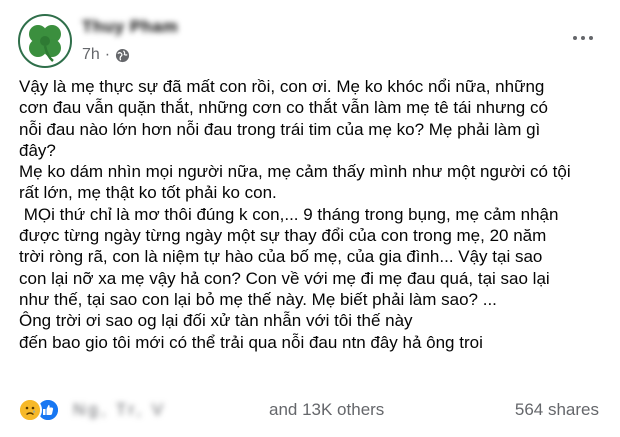  I want to click on post-meta: 7h ·, so click(106, 55).